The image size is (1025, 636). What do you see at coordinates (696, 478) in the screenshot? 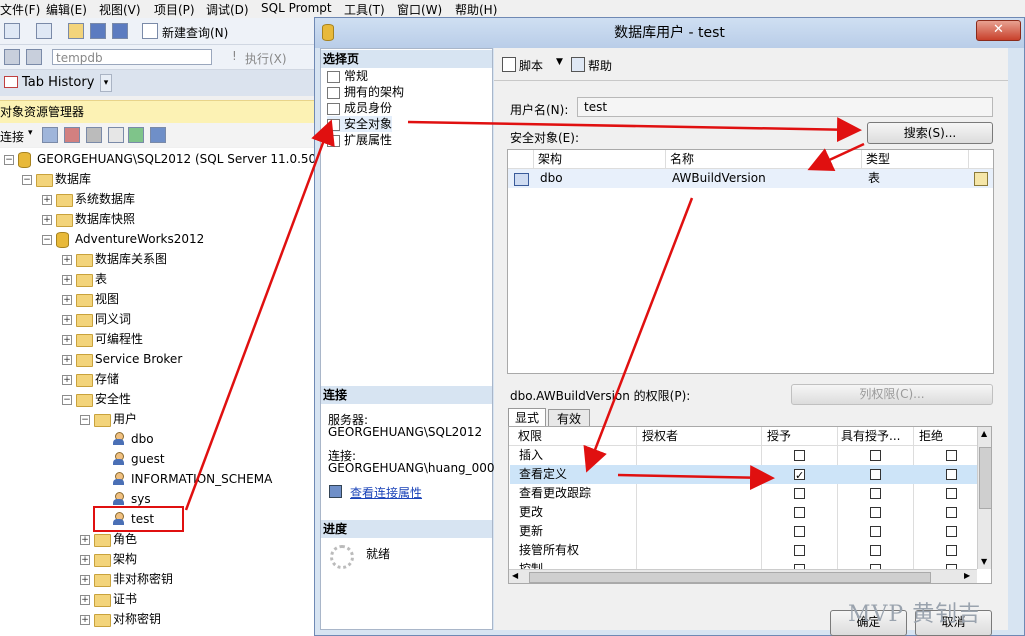
I see `arrow-permission-to-grant` at bounding box center [696, 478].